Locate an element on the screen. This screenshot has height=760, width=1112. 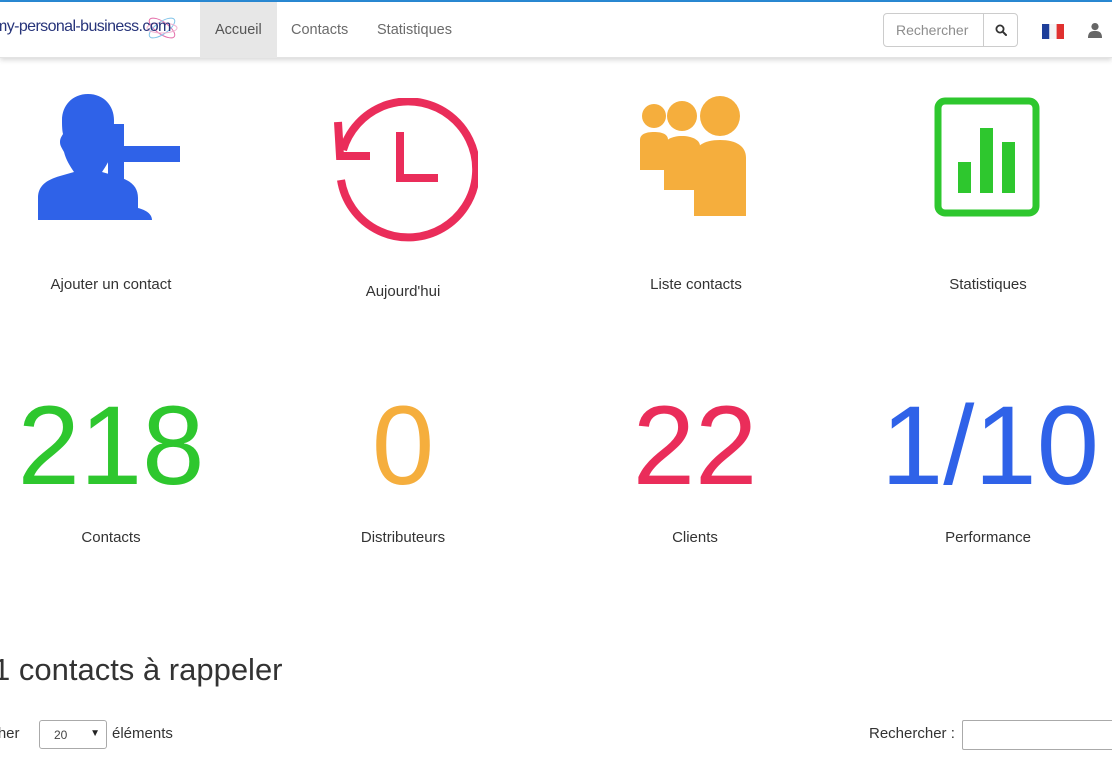
search-icon is located at coordinates (1001, 30).